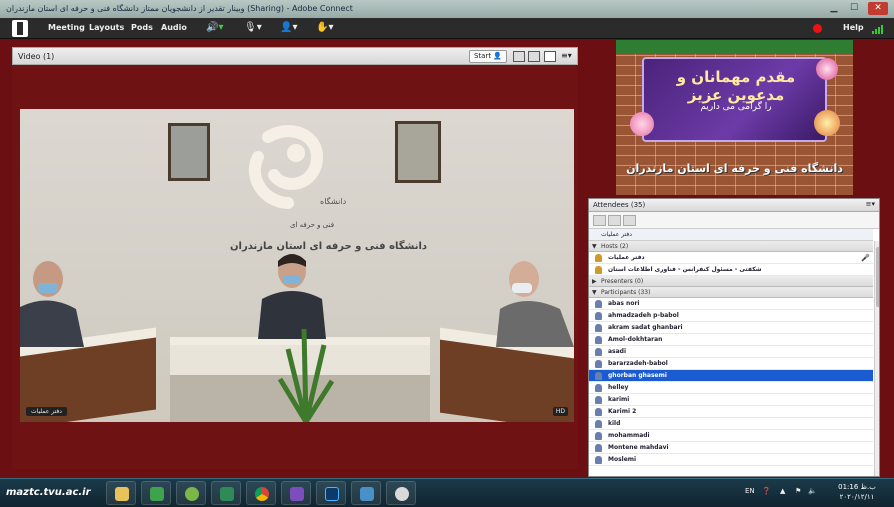  I want to click on participant-row: Moslemi, so click(731, 460).